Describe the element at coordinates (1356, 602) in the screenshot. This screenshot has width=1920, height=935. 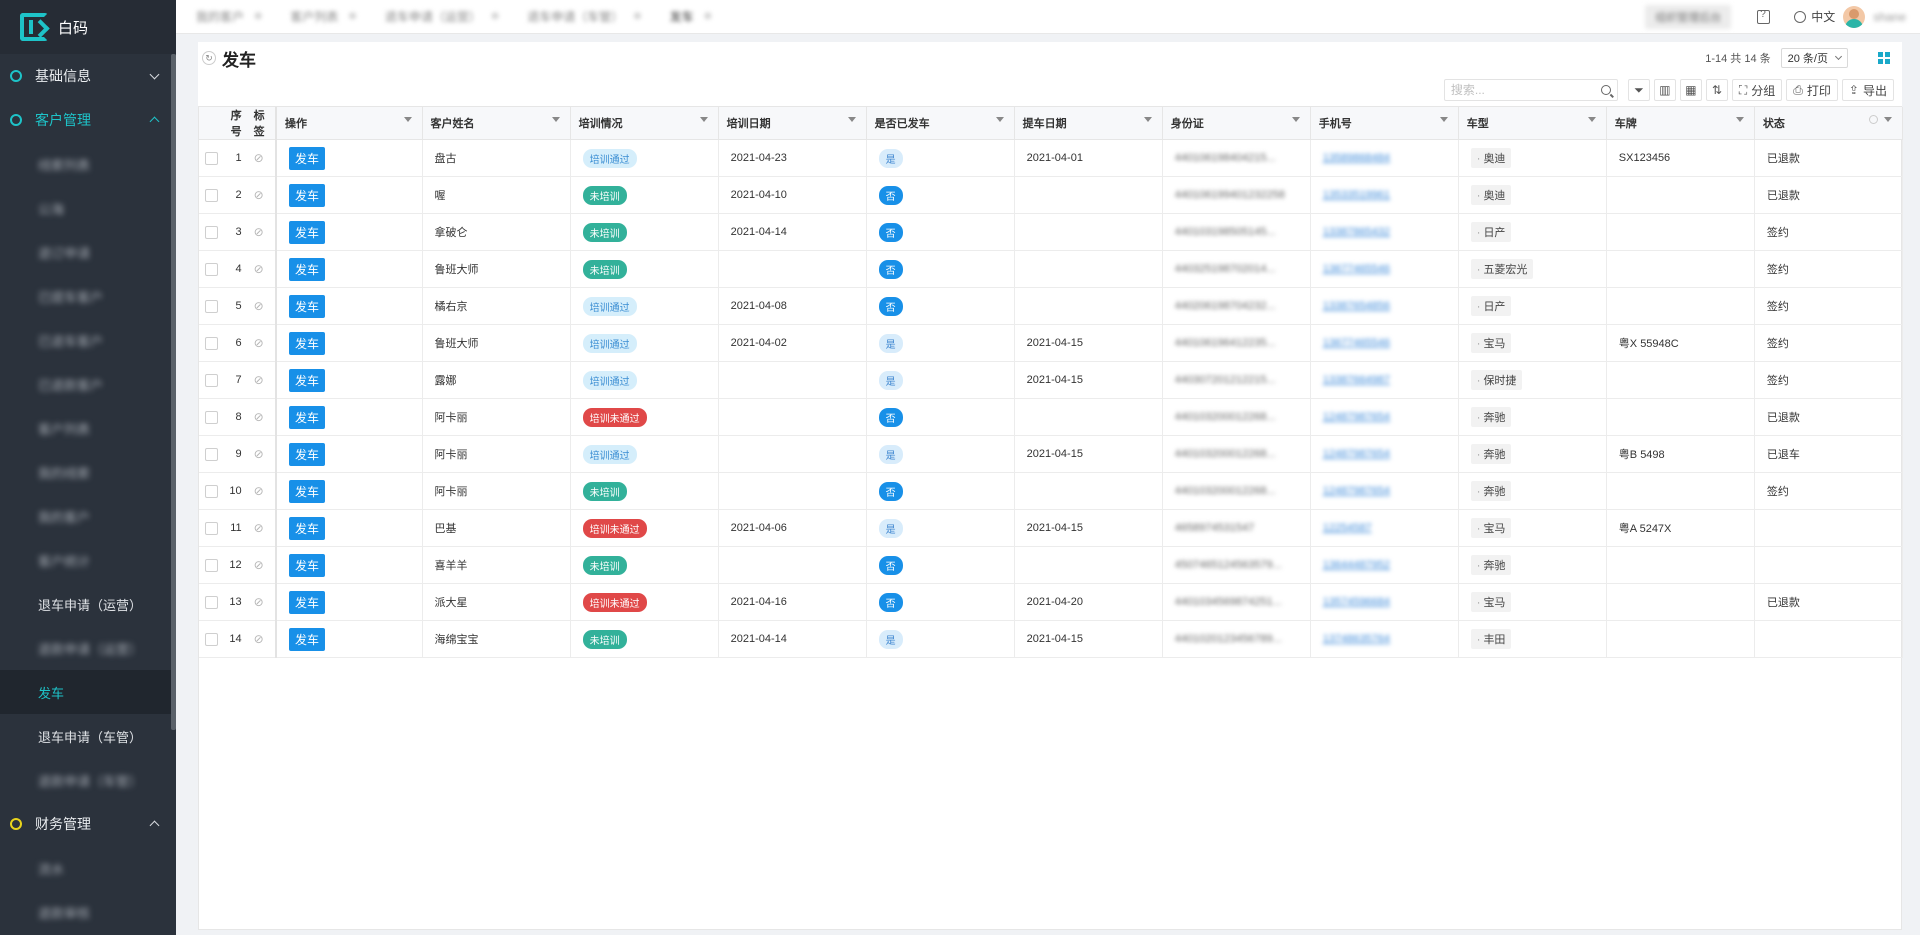
I see `phone-link: 13574596684` at that location.